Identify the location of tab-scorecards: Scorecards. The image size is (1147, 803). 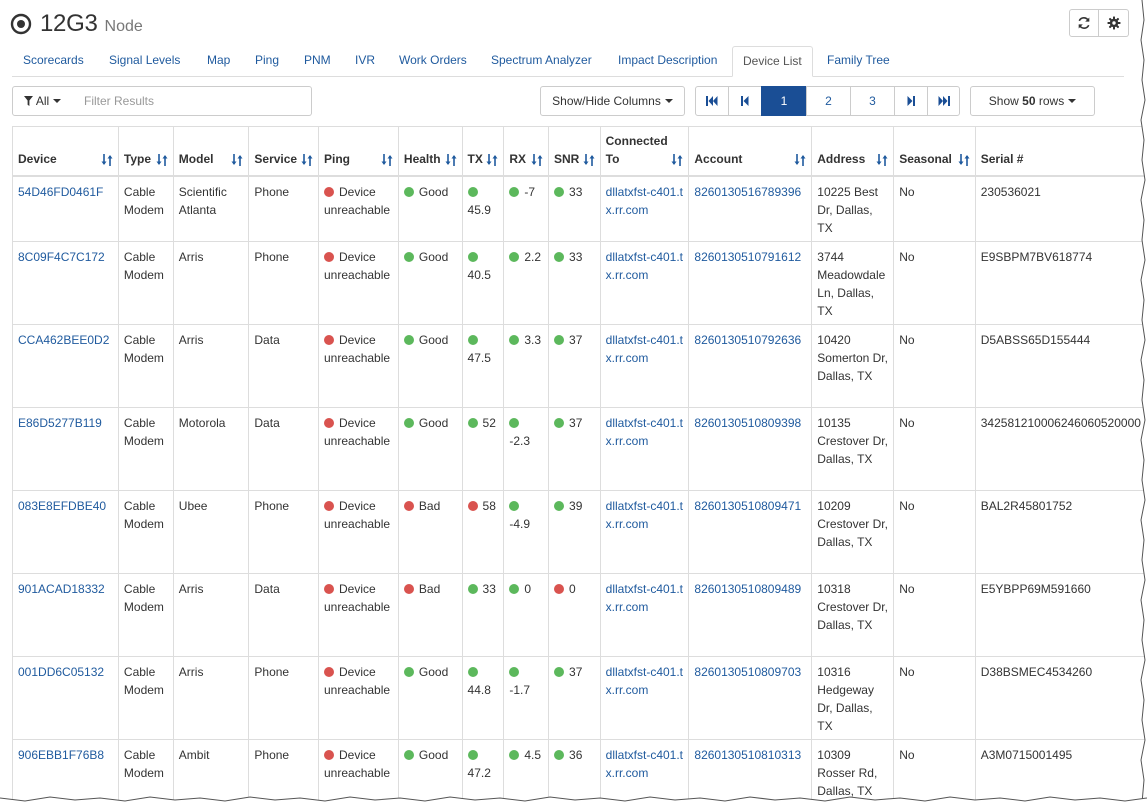
(53, 61).